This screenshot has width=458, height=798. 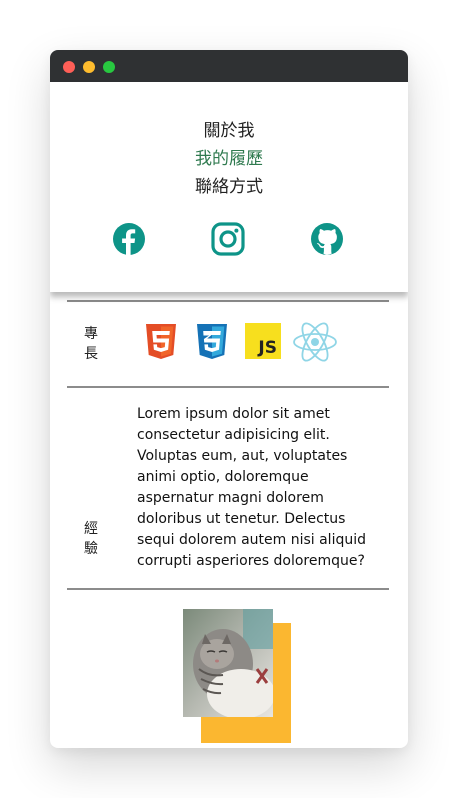 What do you see at coordinates (69, 67) in the screenshot?
I see `close-window-button` at bounding box center [69, 67].